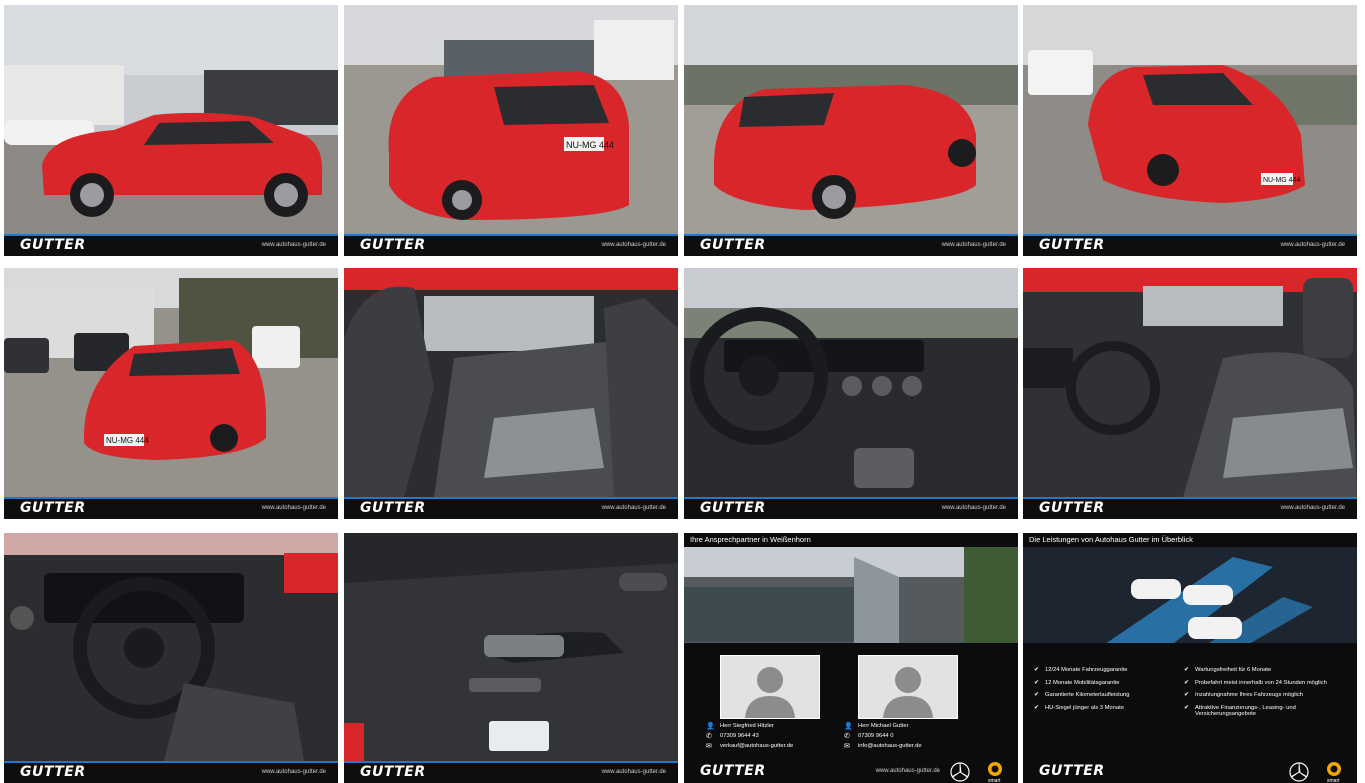 The width and height of the screenshot is (1365, 783). Describe the element at coordinates (1263, 669) in the screenshot. I see `service-item: Wartungsfreiheit für 6 Monate` at that location.